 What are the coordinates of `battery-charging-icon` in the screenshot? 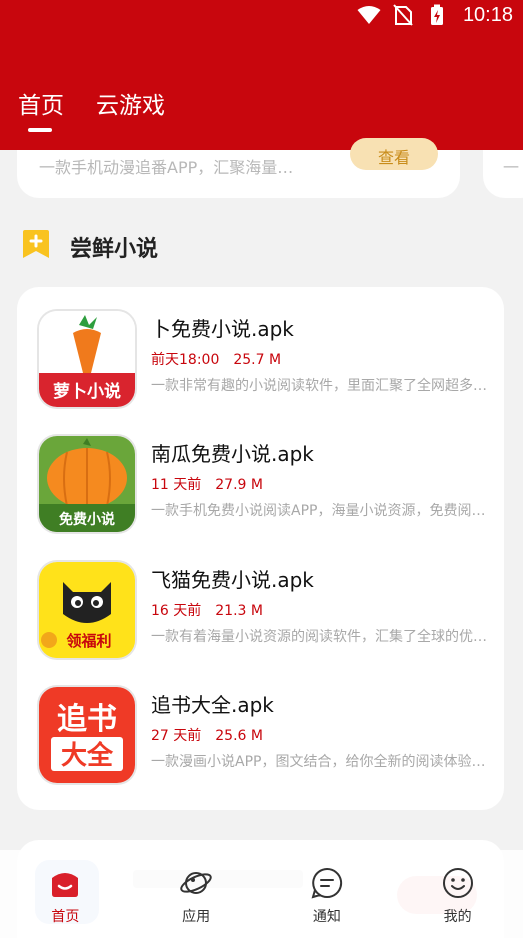 It's located at (437, 15).